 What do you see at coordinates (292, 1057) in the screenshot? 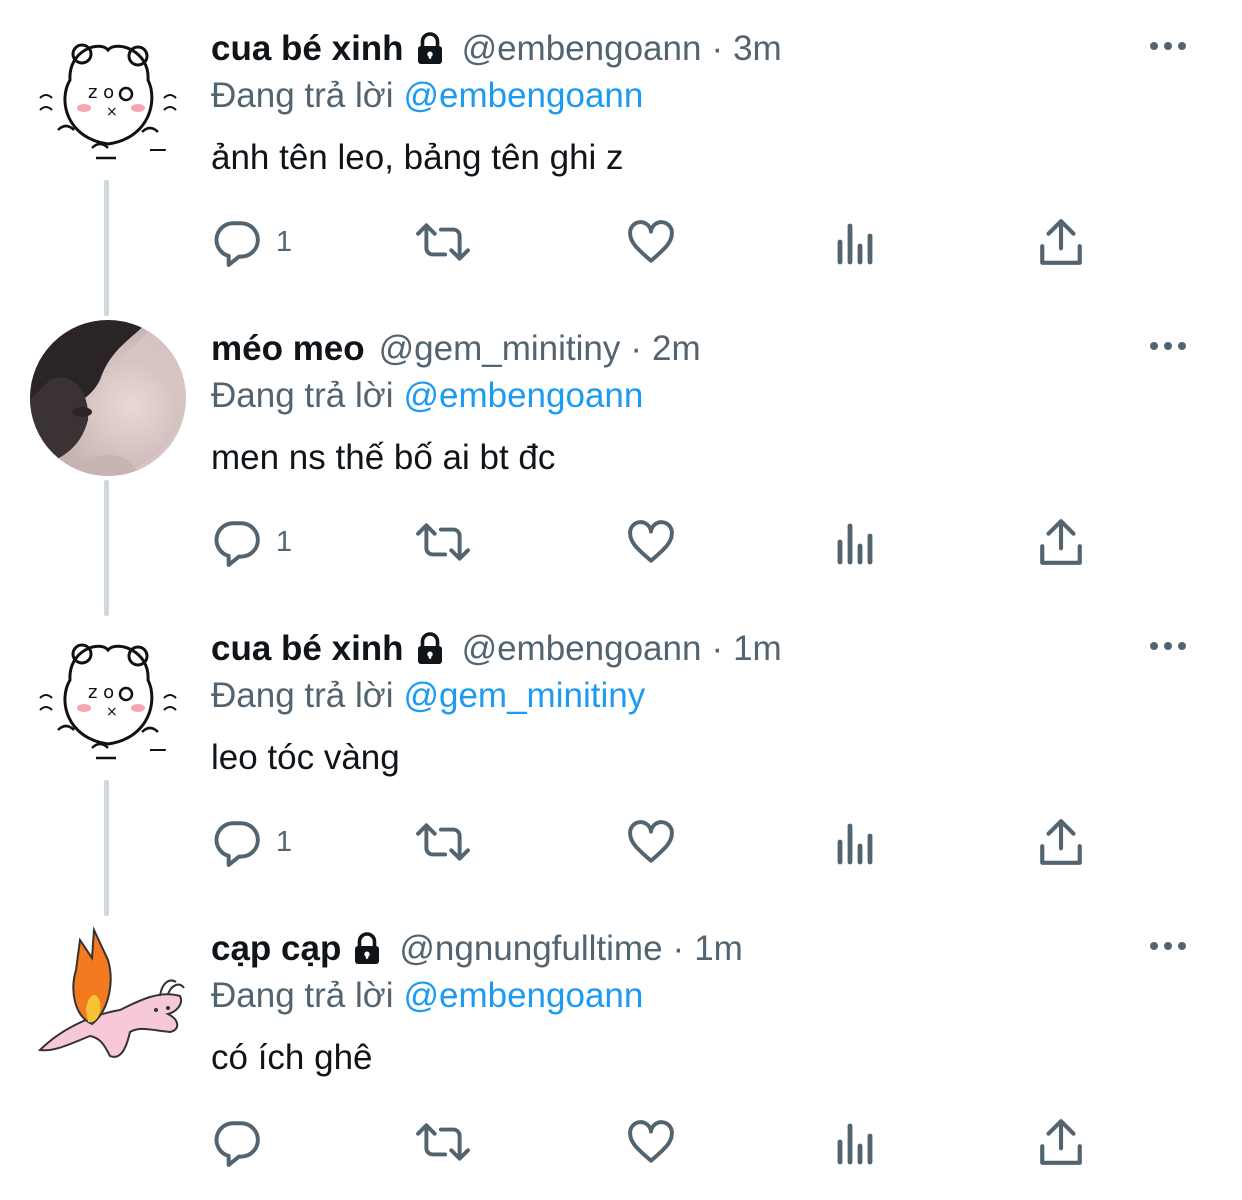
I see `tweet-text: có ích ghê` at bounding box center [292, 1057].